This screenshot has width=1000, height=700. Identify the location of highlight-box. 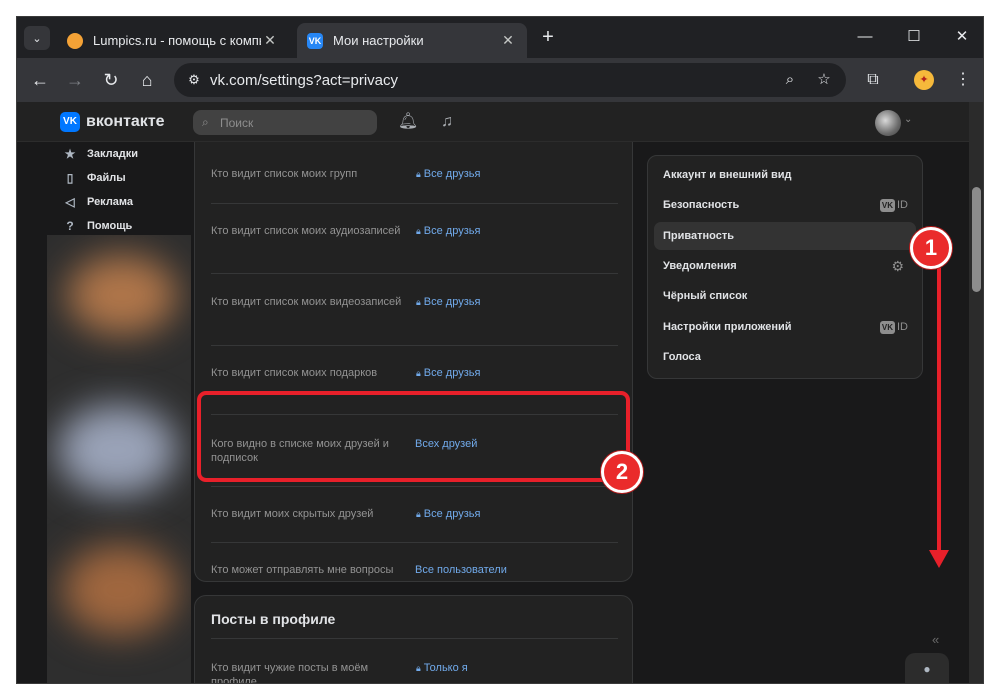
(413, 436).